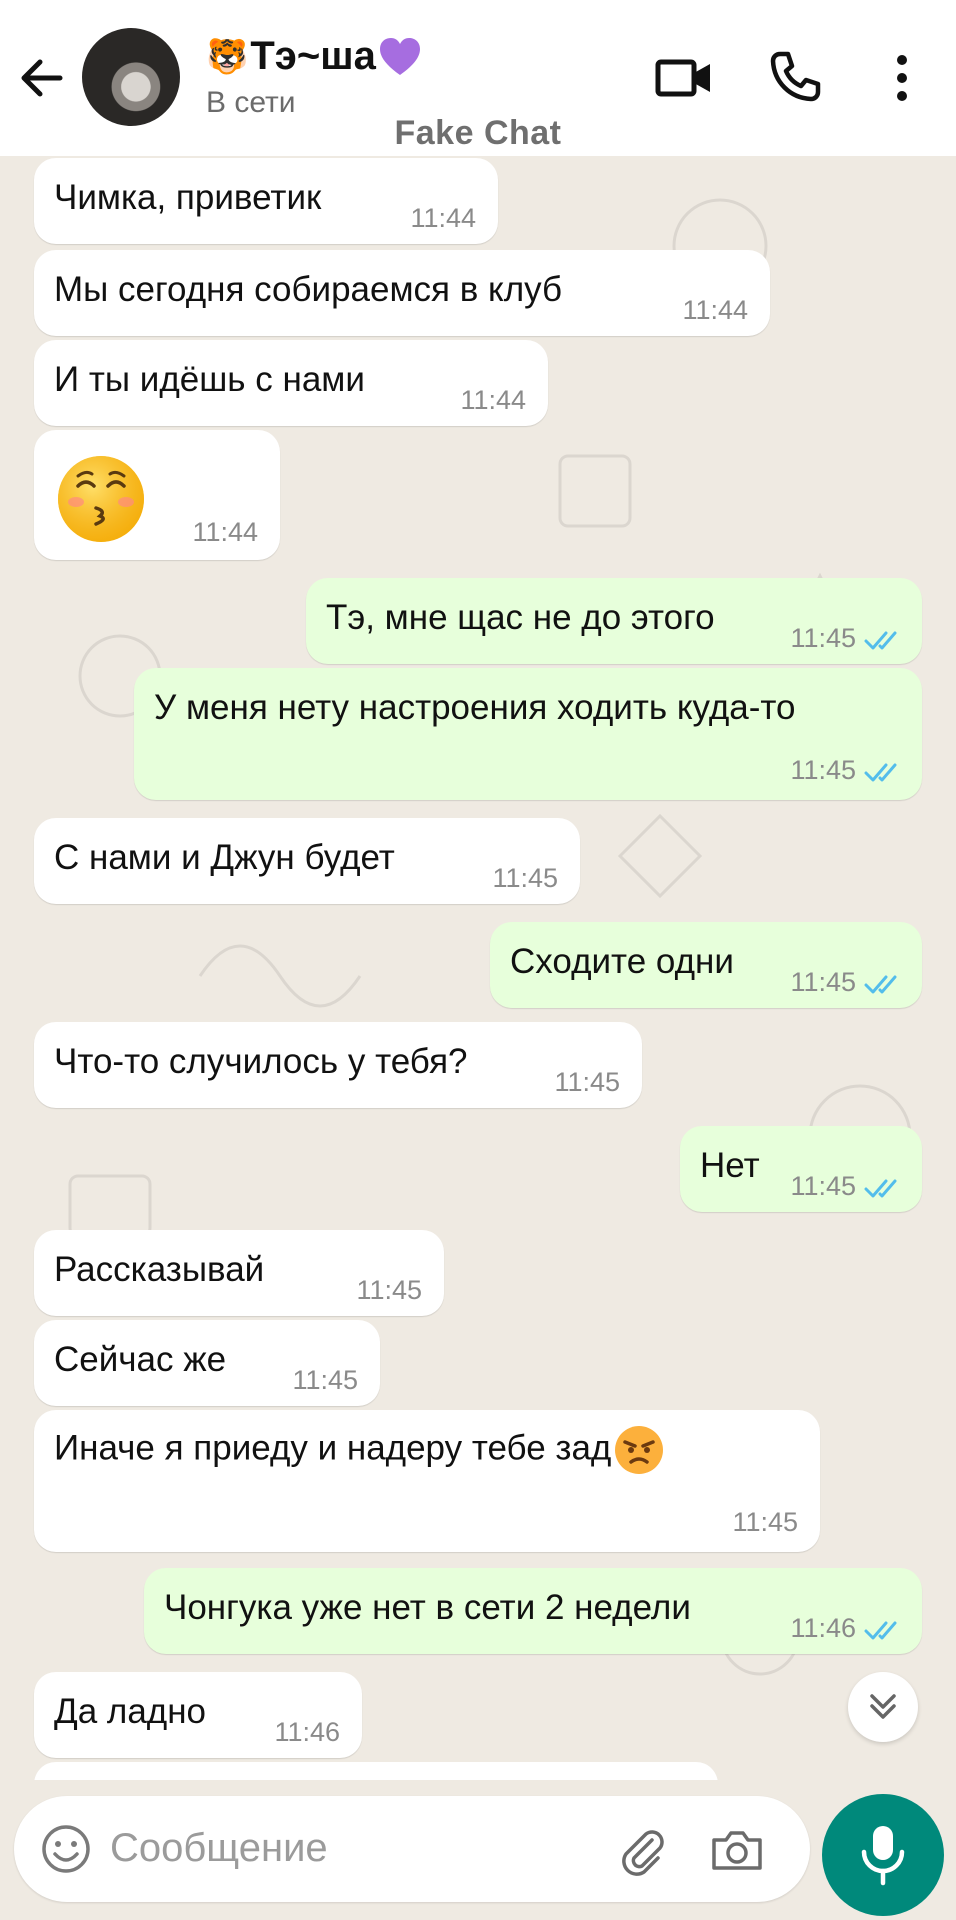  I want to click on camera-button, so click(737, 1850).